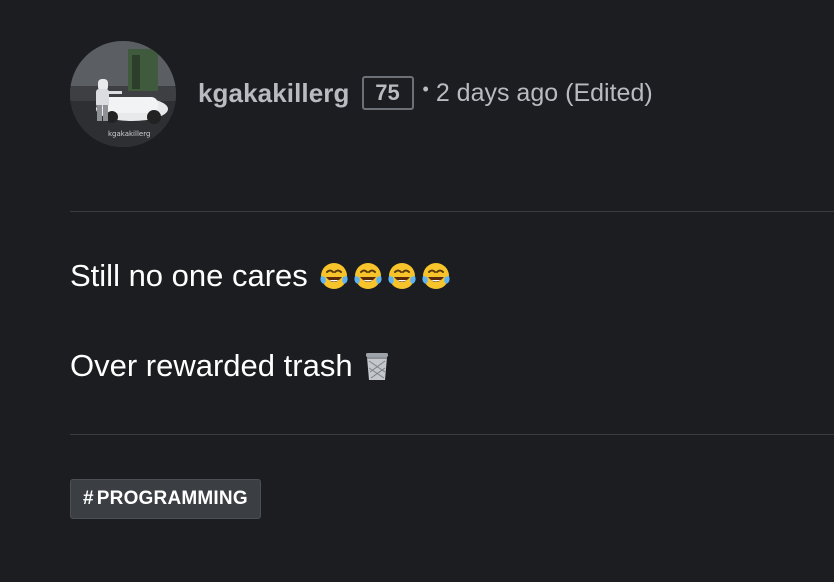 Image resolution: width=834 pixels, height=582 pixels. I want to click on hash-icon: #, so click(88, 498).